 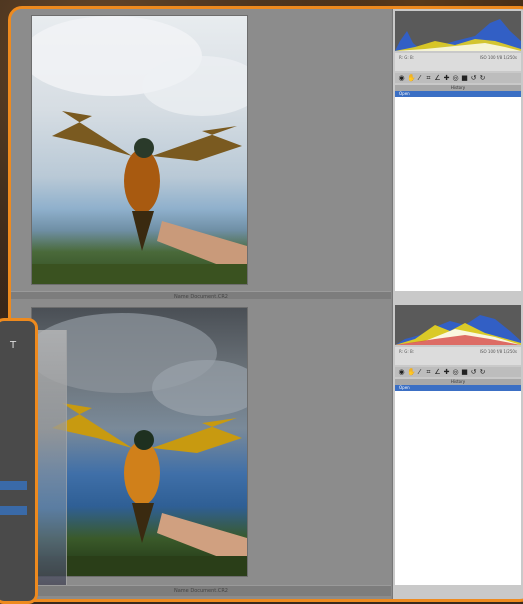 What do you see at coordinates (458, 325) in the screenshot?
I see `histogram-bottom` at bounding box center [458, 325].